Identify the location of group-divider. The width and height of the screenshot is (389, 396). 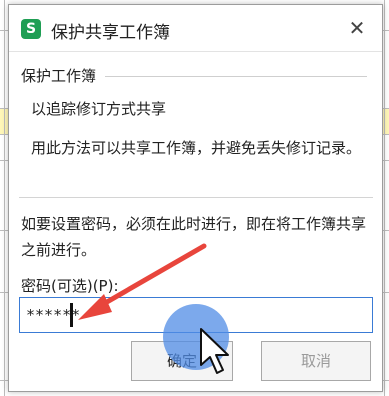
(236, 76).